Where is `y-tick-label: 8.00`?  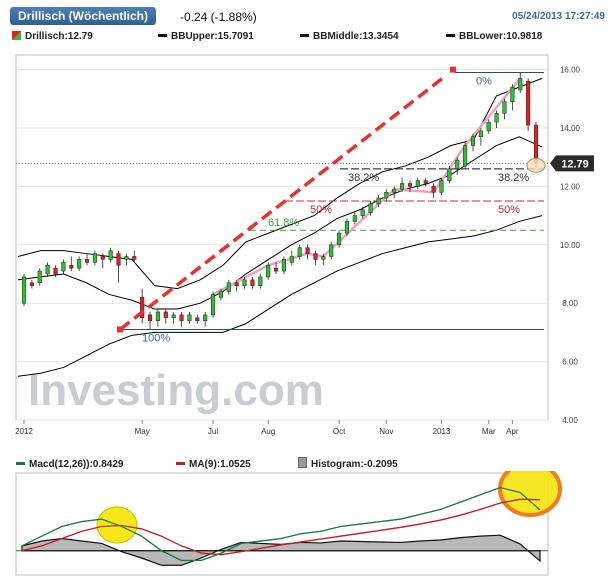
y-tick-label: 8.00 is located at coordinates (570, 303).